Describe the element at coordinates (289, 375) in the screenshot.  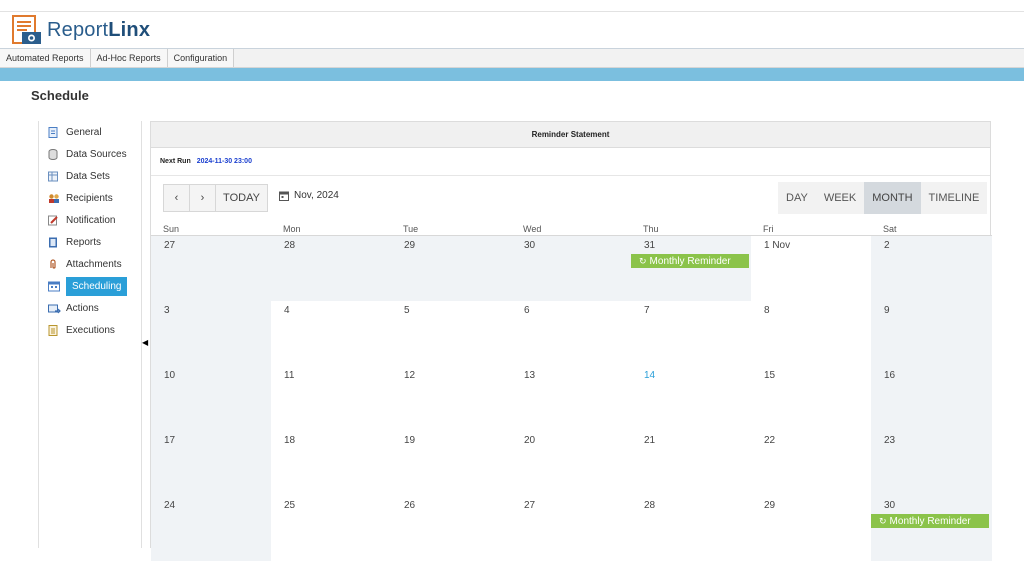
I see `day-number: 11` at that location.